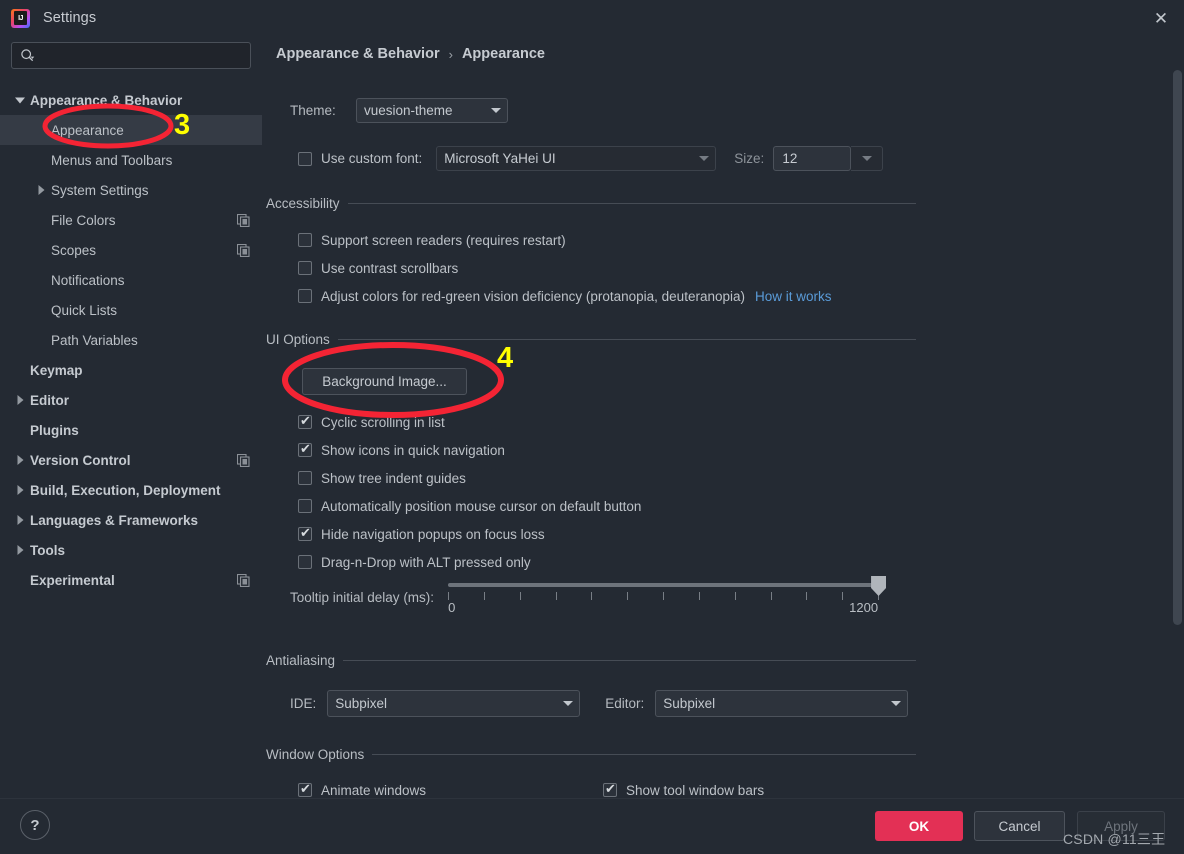  Describe the element at coordinates (689, 703) in the screenshot. I see `antialiasing-editor-value: Subpixel` at that location.